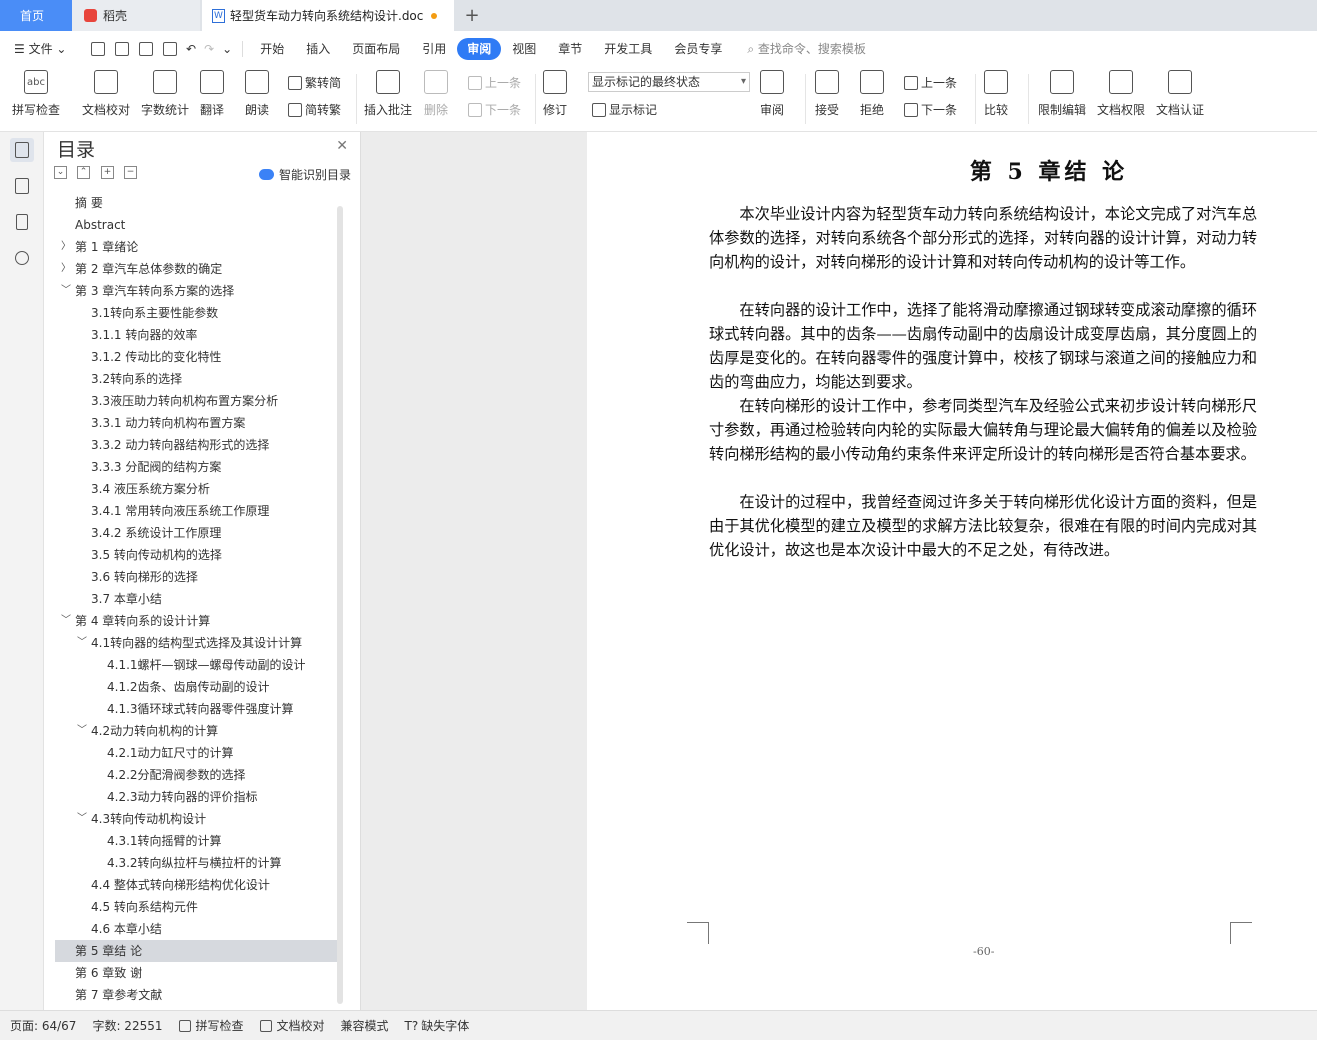  I want to click on toc-item: 3.7 本章小结, so click(196, 599).